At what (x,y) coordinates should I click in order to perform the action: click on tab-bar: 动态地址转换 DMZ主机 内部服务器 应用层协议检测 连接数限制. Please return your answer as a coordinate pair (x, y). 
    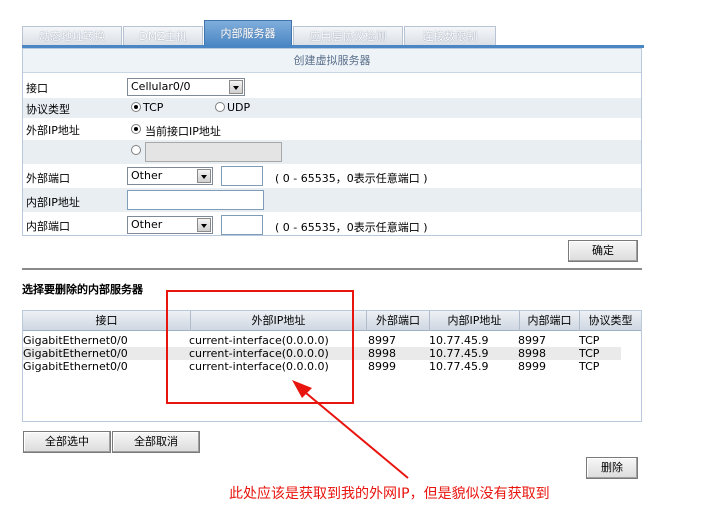
    Looking at the image, I should click on (333, 33).